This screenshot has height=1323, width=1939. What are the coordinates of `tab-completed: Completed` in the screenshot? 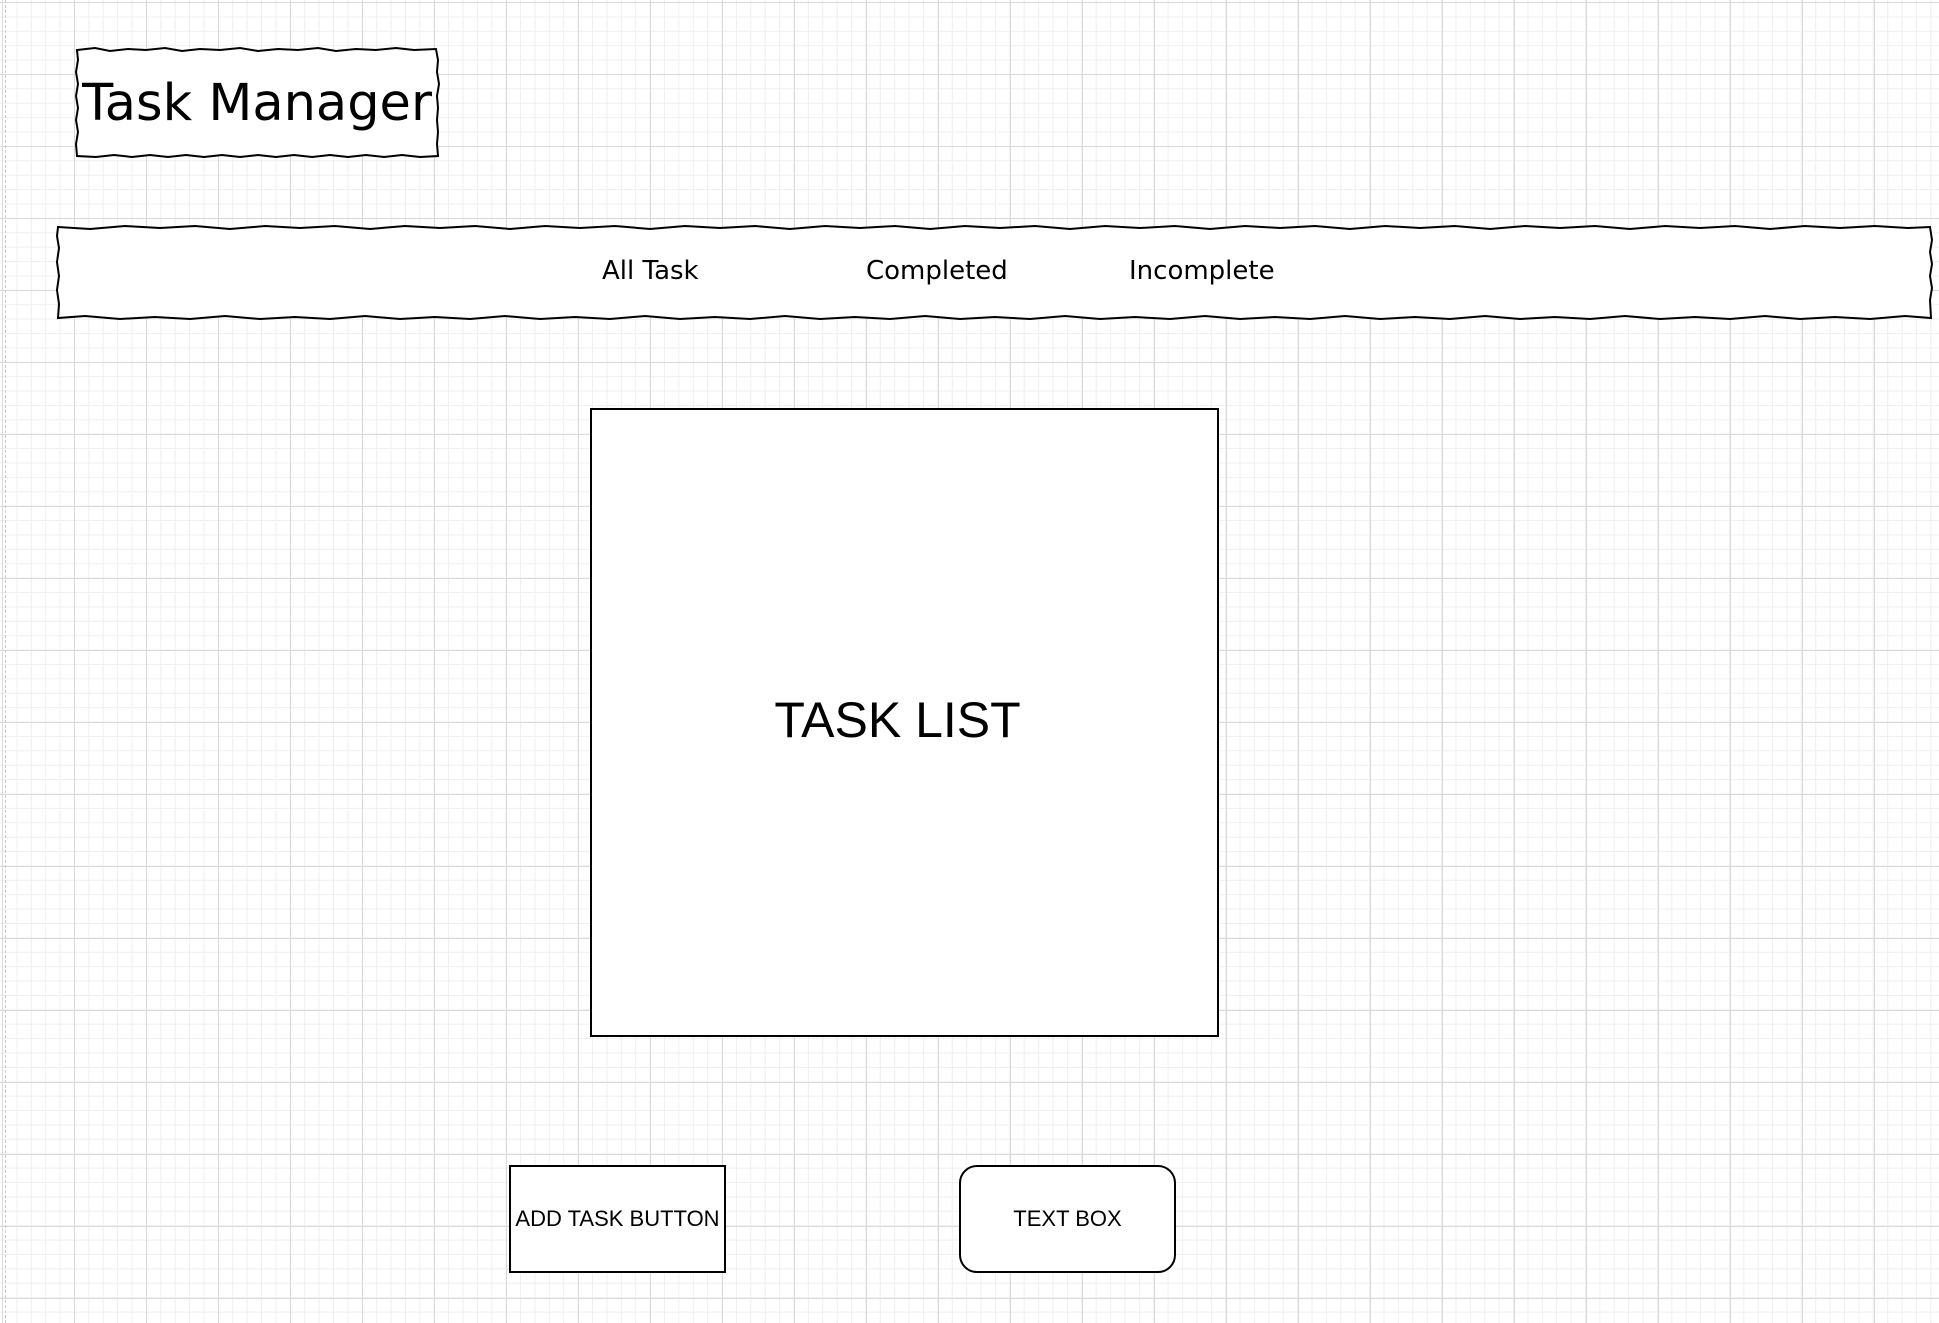 It's located at (937, 271).